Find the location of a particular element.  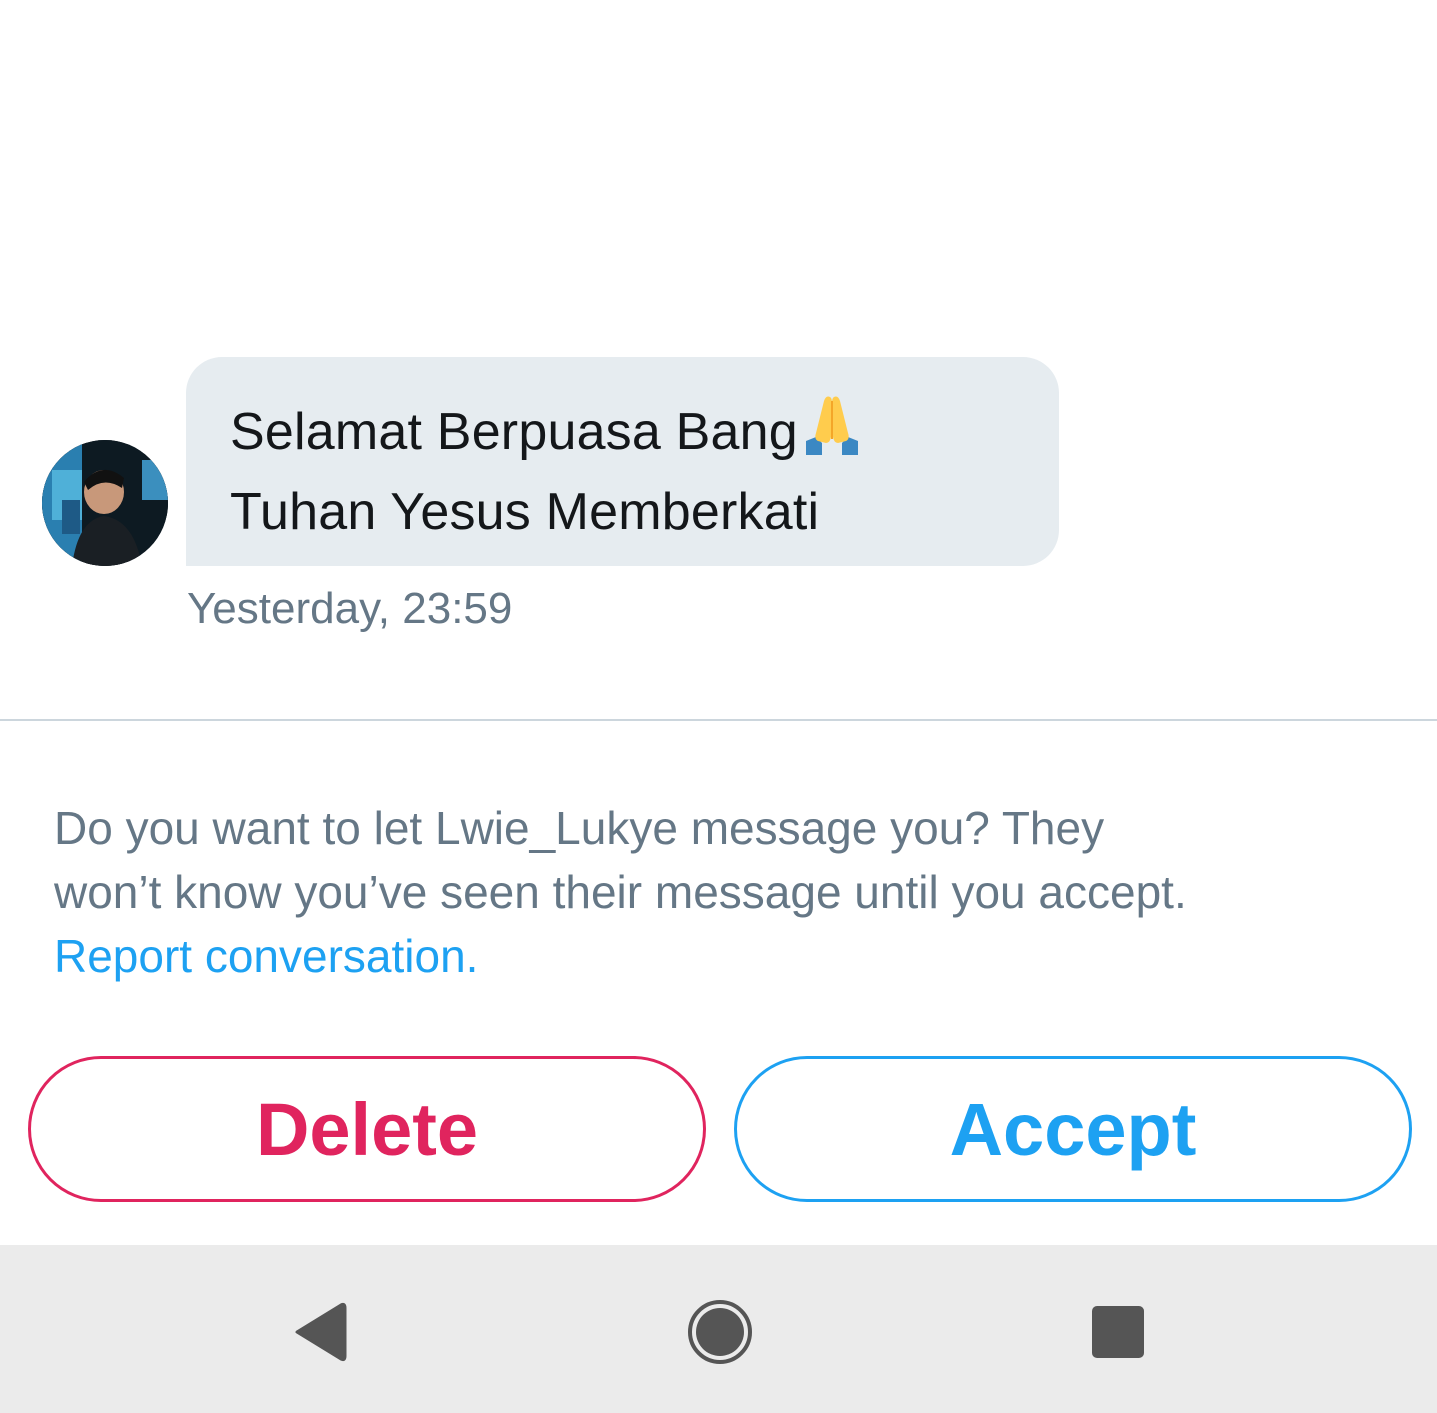

accept-button-label: Accept is located at coordinates (1073, 1129).